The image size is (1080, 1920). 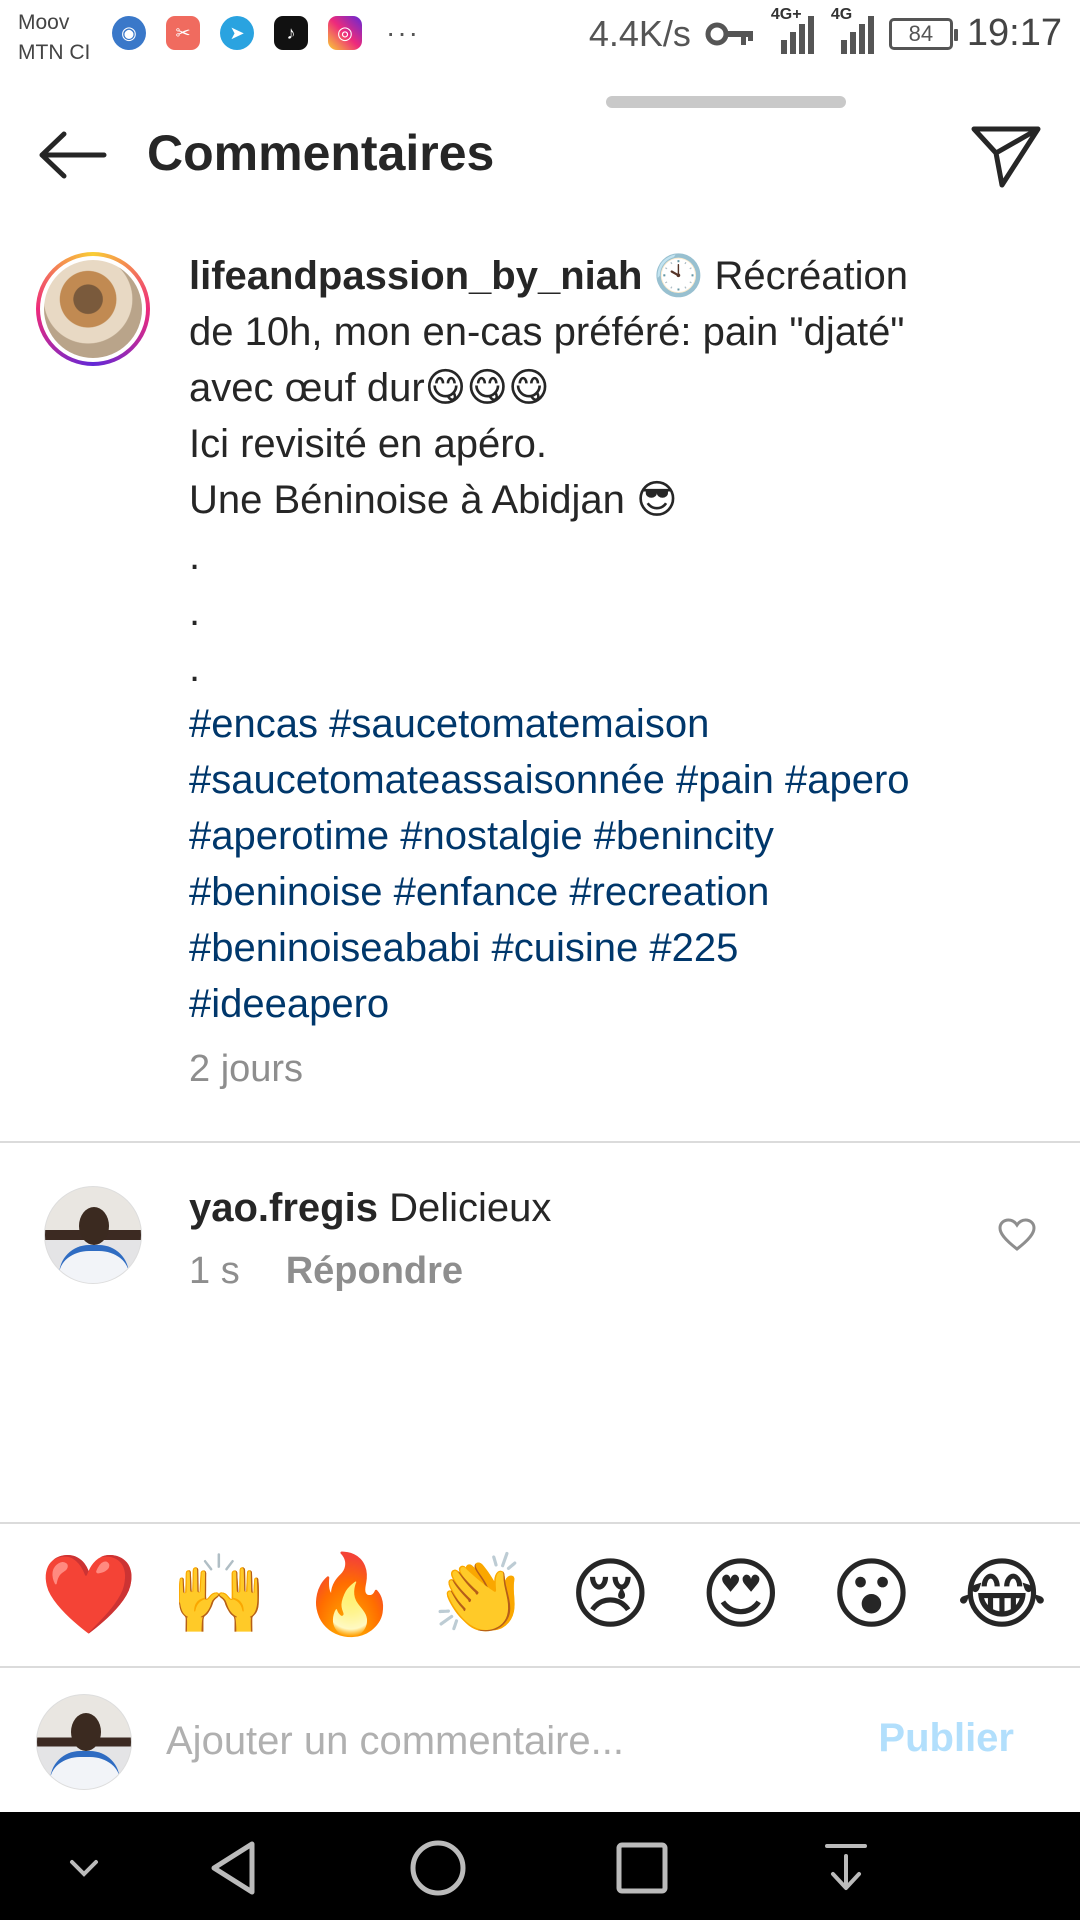 I want to click on carrier-1: Moov, so click(x=44, y=22).